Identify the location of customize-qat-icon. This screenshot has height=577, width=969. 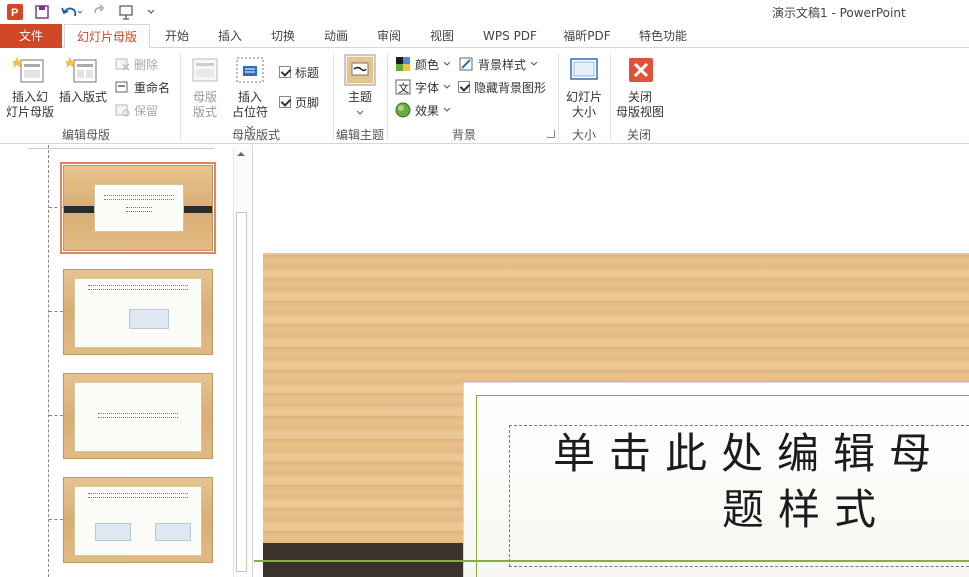
(151, 12).